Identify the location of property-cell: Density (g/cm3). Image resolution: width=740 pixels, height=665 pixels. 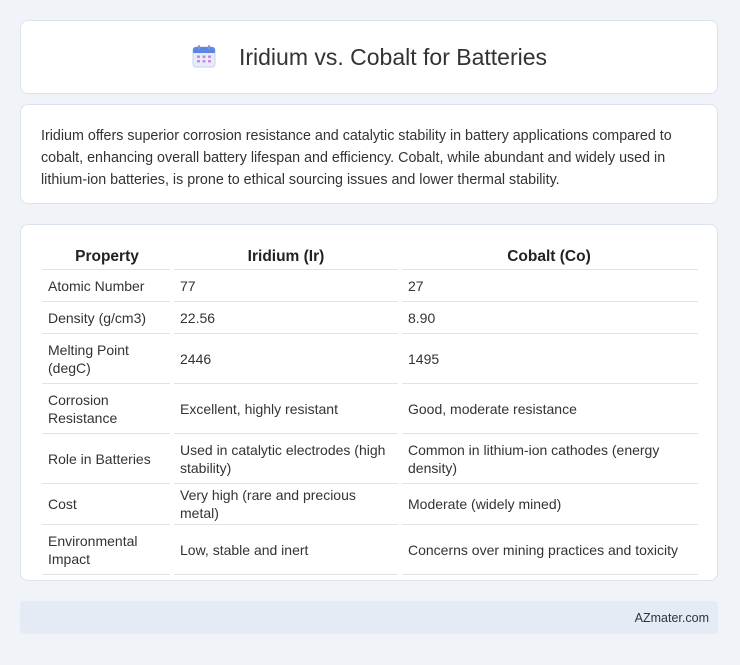
(108, 317).